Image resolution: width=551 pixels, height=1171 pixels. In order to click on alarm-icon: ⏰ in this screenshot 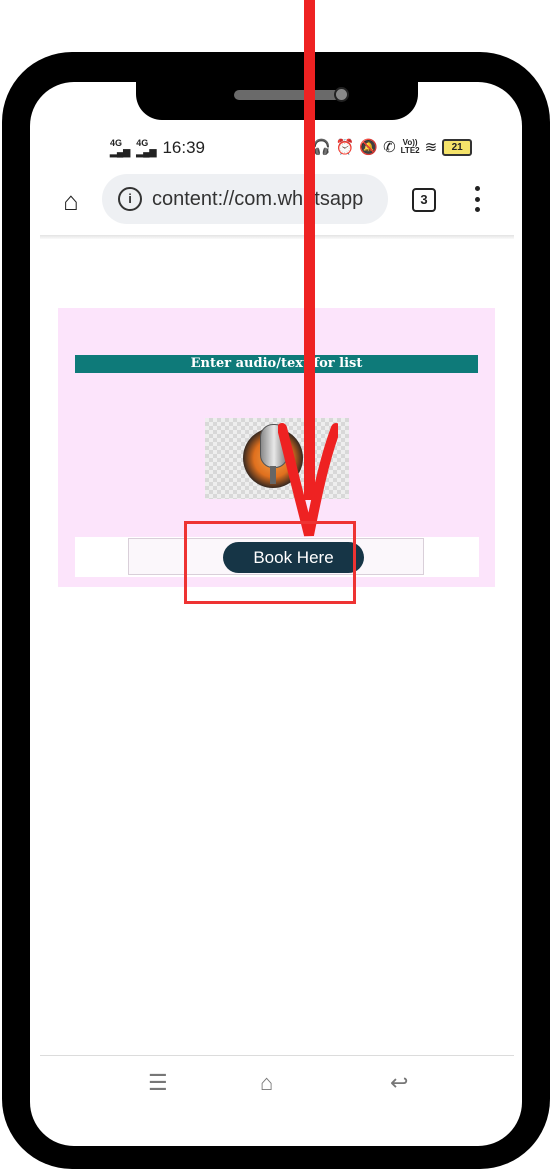, I will do `click(345, 147)`.